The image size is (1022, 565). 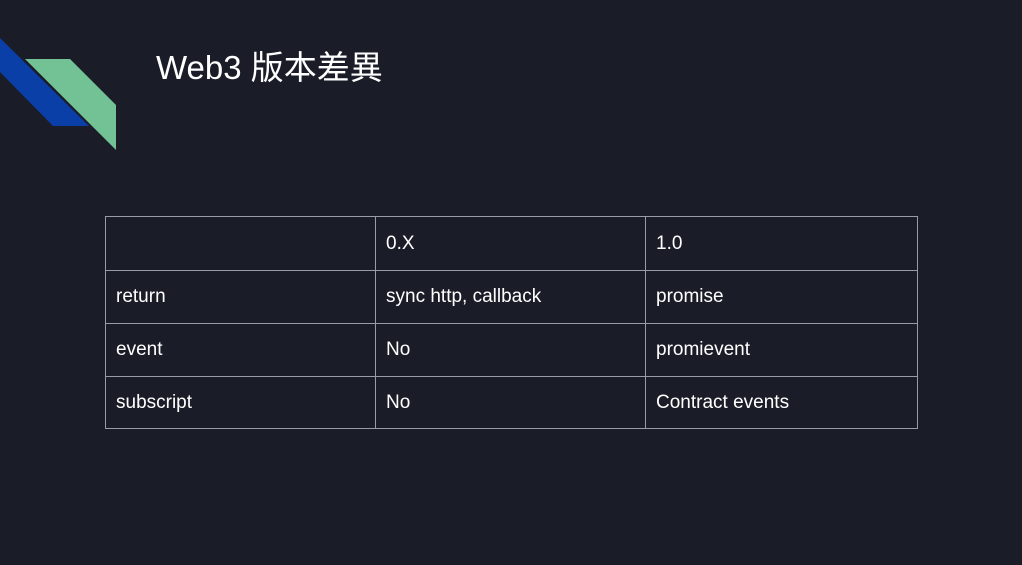 I want to click on table-row: subscript No Contract events, so click(x=511, y=402).